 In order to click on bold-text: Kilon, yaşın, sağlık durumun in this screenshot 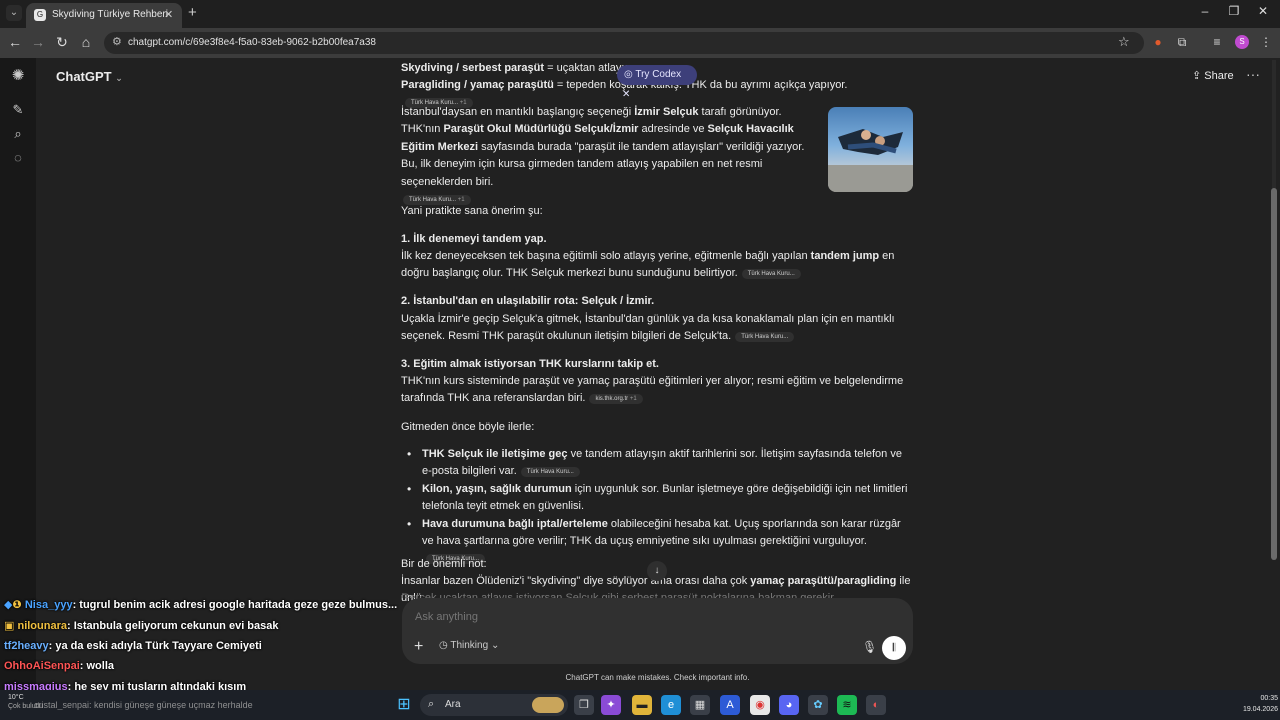, I will do `click(497, 488)`.